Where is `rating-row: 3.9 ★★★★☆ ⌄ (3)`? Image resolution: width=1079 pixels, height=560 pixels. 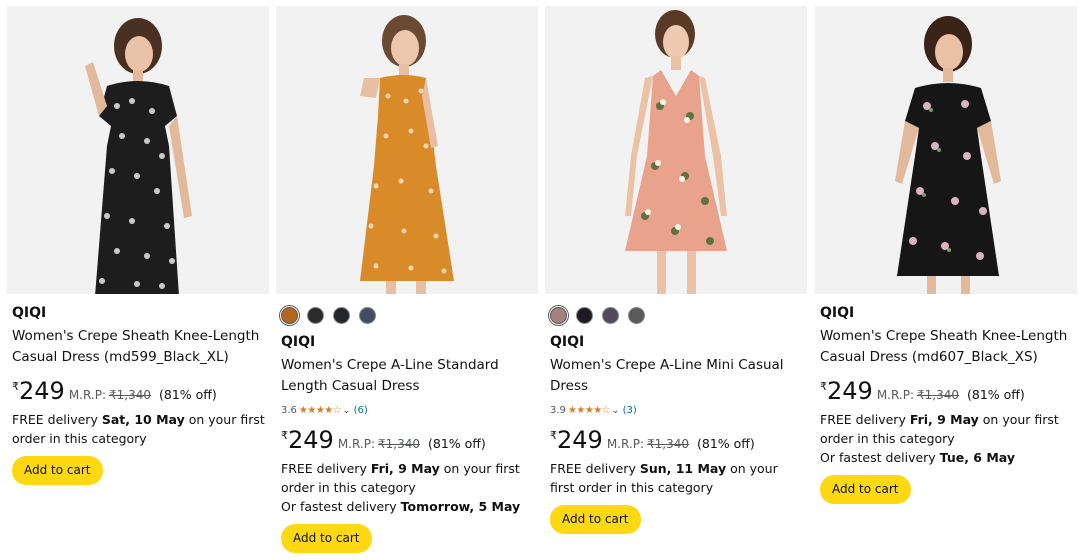
rating-row: 3.9 ★★★★☆ ⌄ (3) is located at coordinates (676, 410).